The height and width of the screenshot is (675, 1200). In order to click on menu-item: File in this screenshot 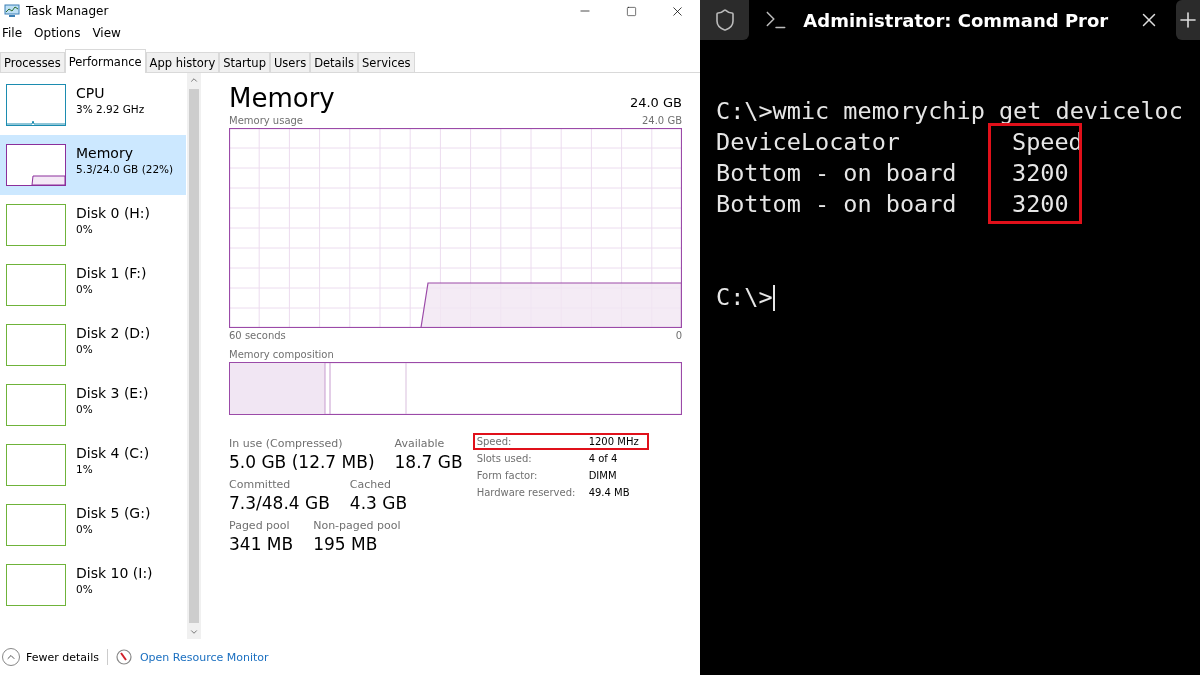, I will do `click(12, 33)`.